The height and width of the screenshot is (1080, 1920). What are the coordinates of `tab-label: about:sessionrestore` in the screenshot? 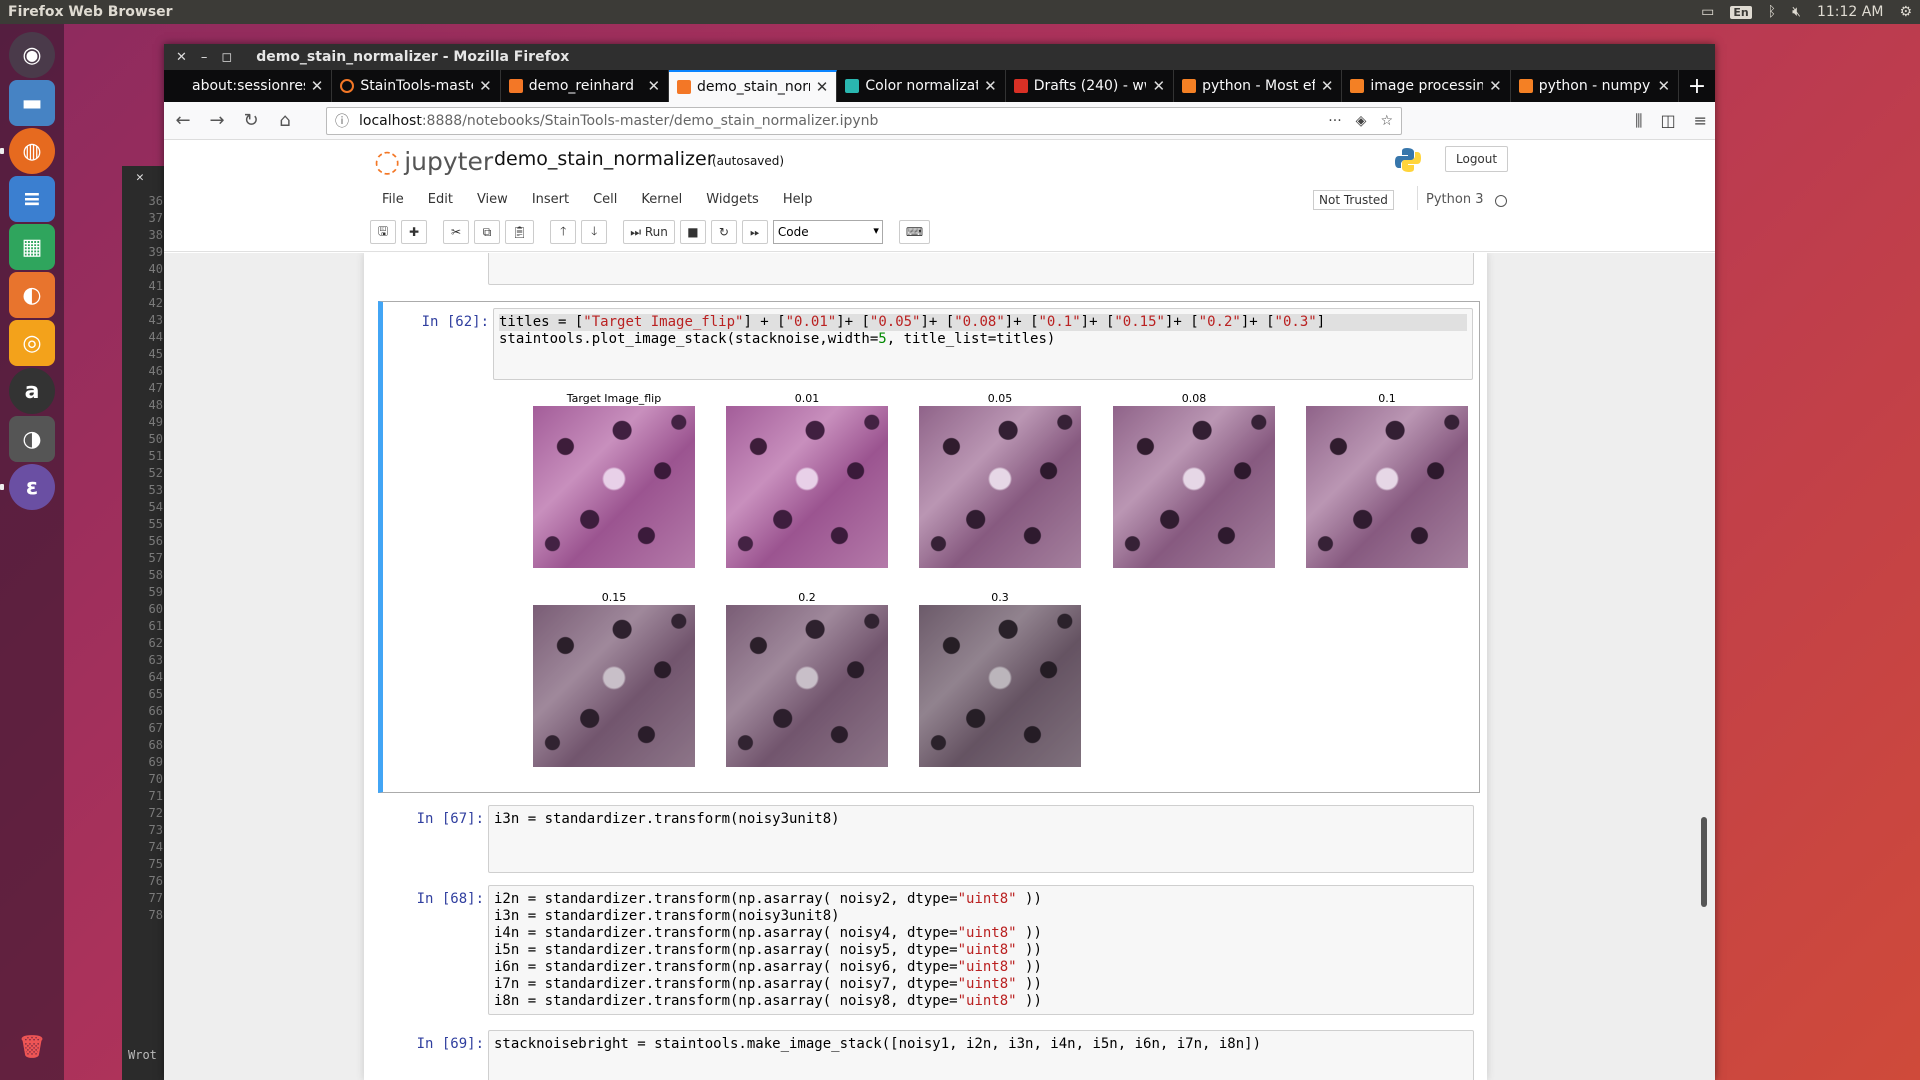 It's located at (248, 86).